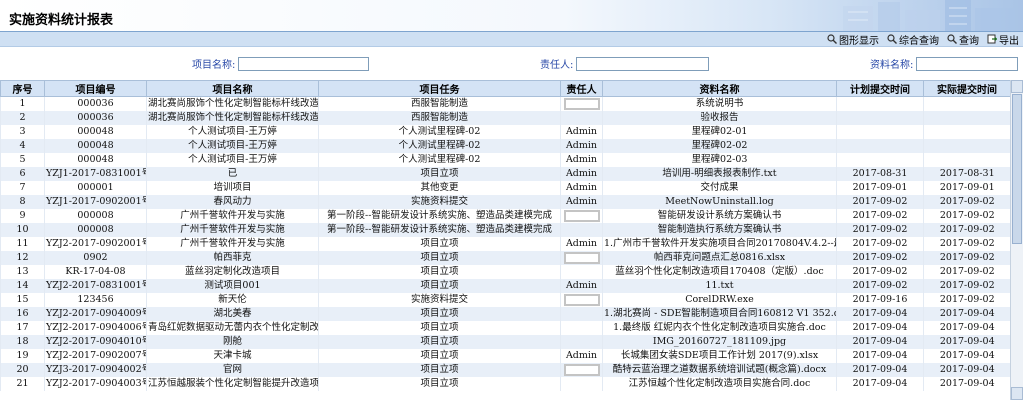  I want to click on scroll-thumb, so click(1017, 169).